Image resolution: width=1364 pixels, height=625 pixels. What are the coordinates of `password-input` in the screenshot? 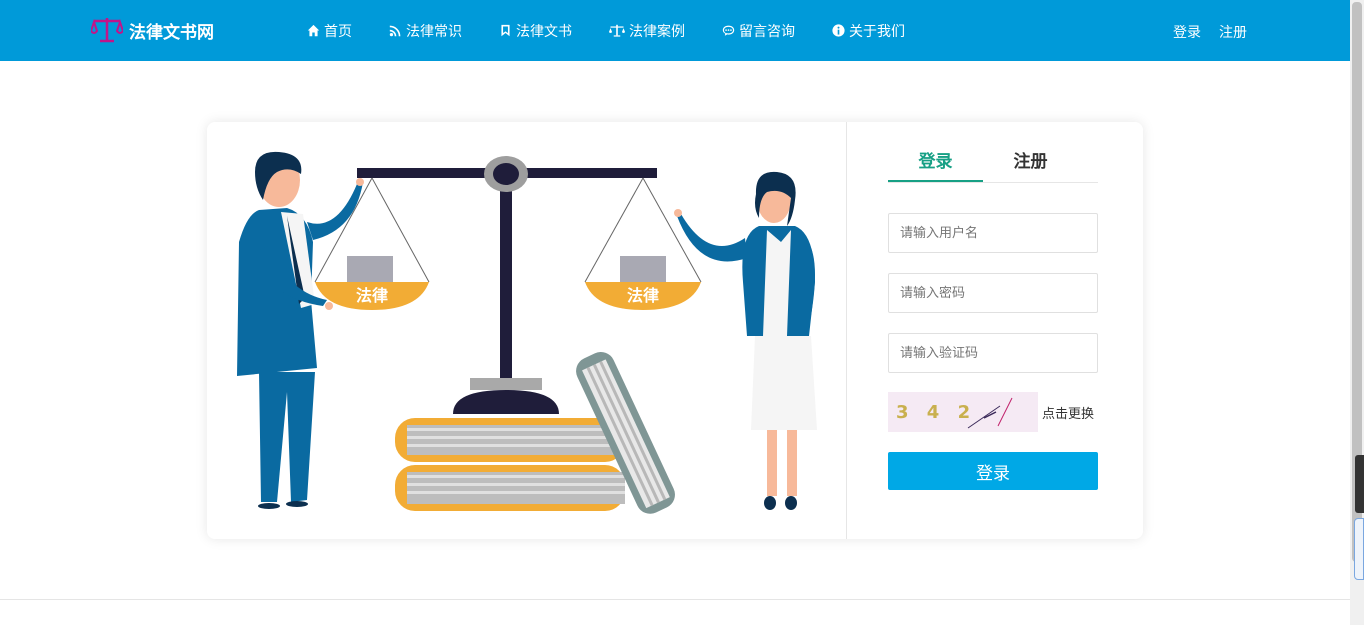 It's located at (993, 293).